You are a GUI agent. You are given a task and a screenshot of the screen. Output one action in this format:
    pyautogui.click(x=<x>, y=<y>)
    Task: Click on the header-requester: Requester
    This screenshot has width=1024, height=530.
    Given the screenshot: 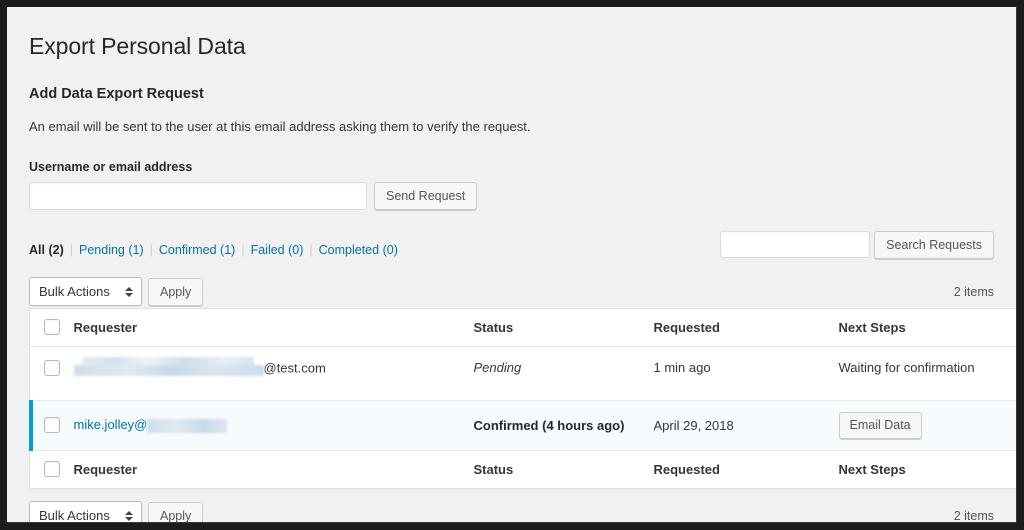 What is the action you would take?
    pyautogui.click(x=273, y=327)
    